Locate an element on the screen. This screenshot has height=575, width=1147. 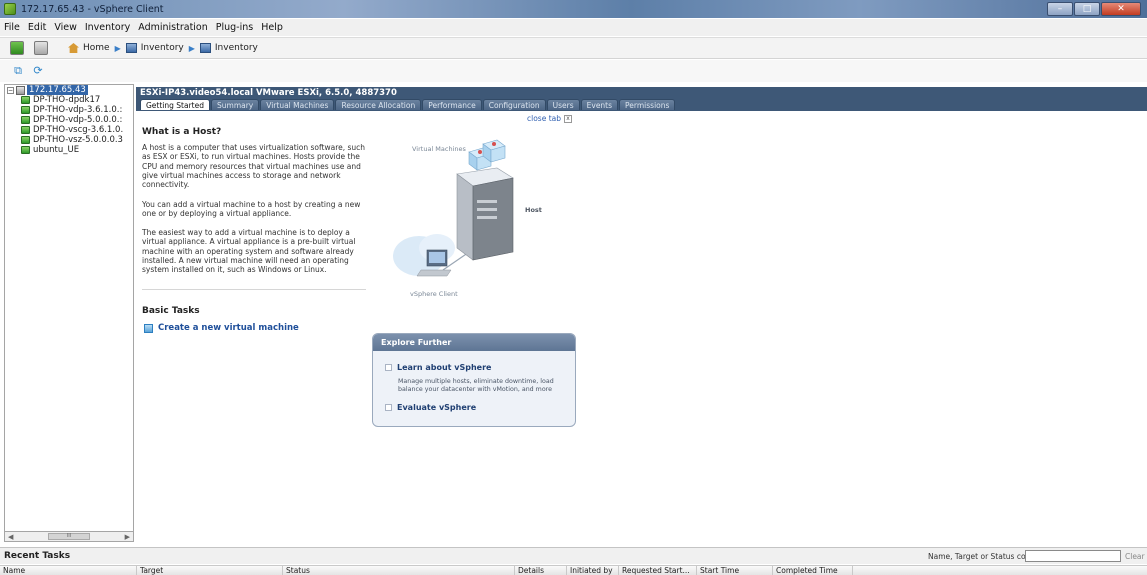
breadcrumb-home: Home is located at coordinates (96, 48).